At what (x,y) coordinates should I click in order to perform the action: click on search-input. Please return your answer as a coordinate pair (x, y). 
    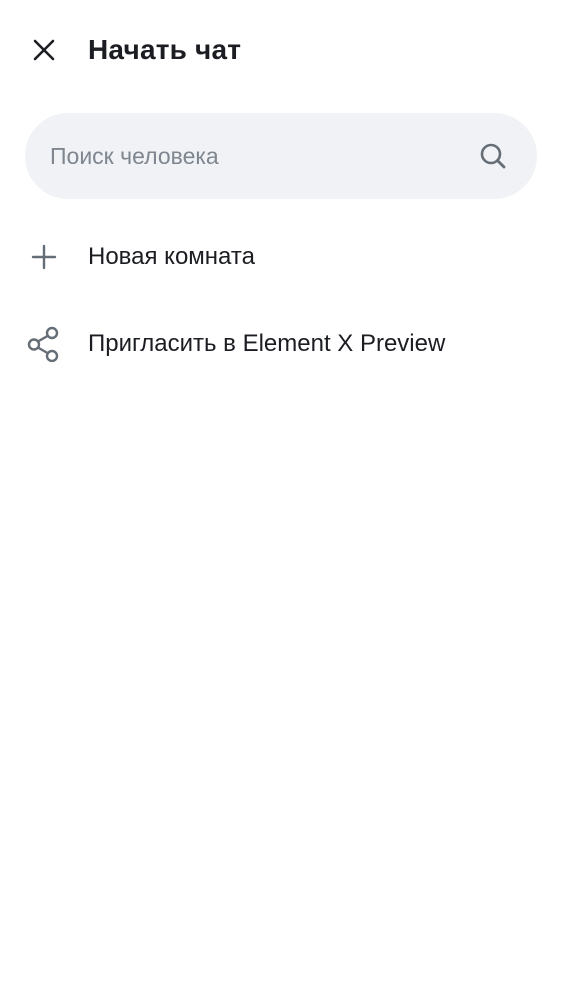
    Looking at the image, I should click on (260, 156).